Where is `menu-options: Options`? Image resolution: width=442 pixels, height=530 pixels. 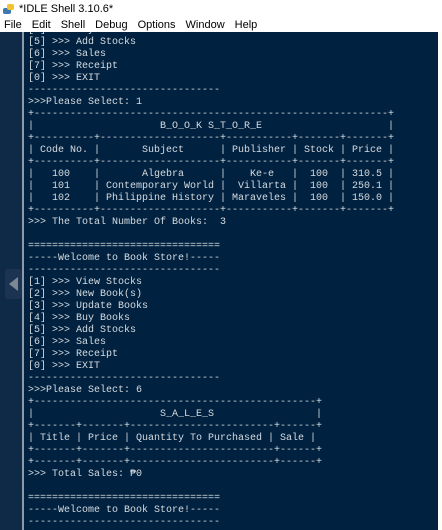
menu-options: Options is located at coordinates (157, 25).